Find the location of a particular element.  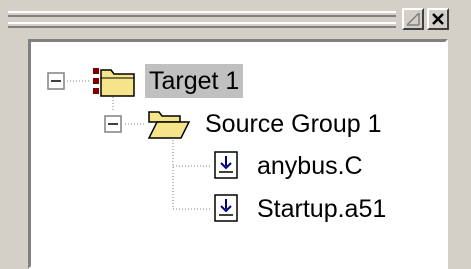

dropdown-button is located at coordinates (413, 19).